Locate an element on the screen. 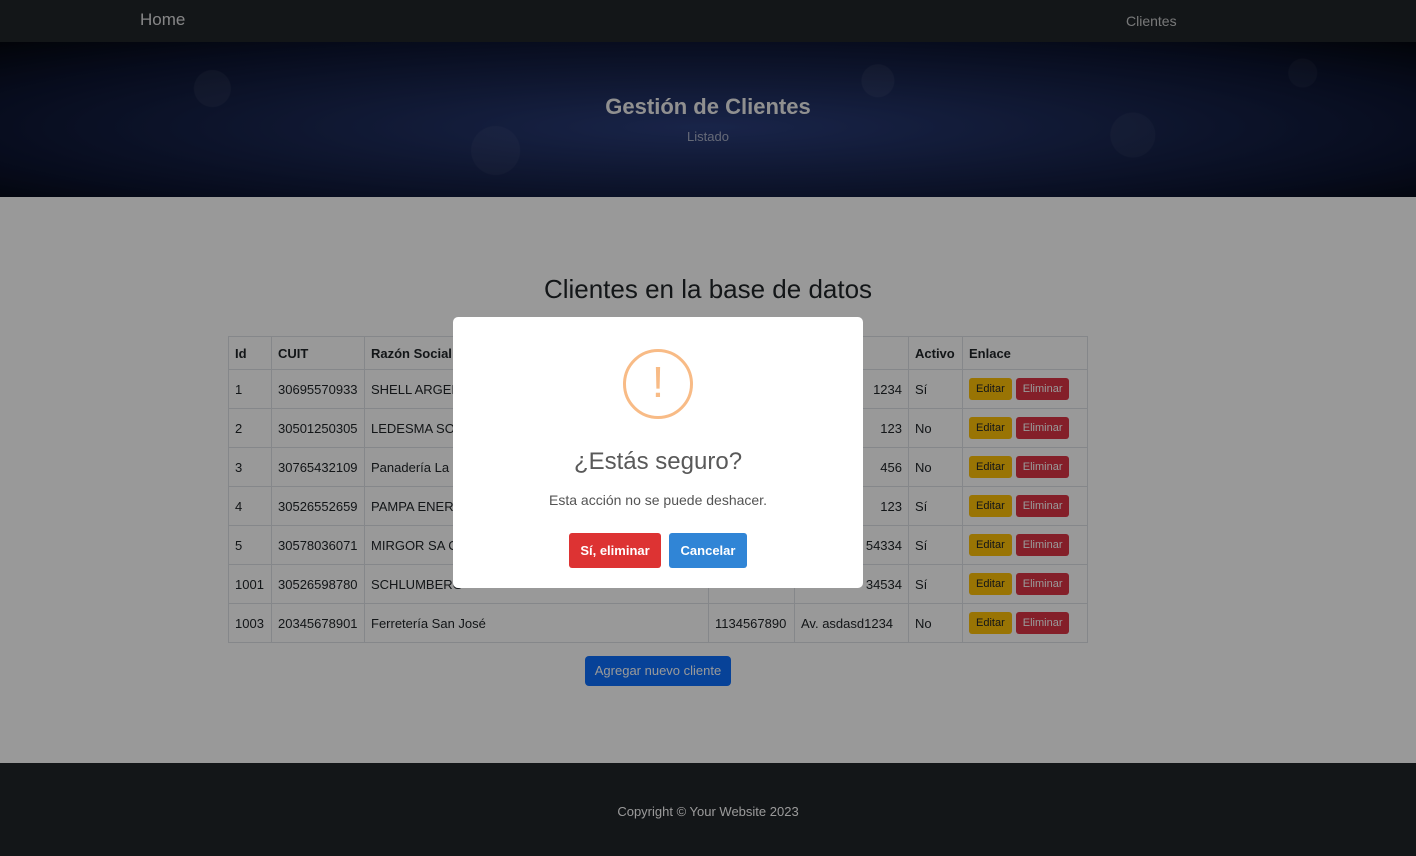  dialog-message: Esta acción no se puede deshacer. is located at coordinates (658, 500).